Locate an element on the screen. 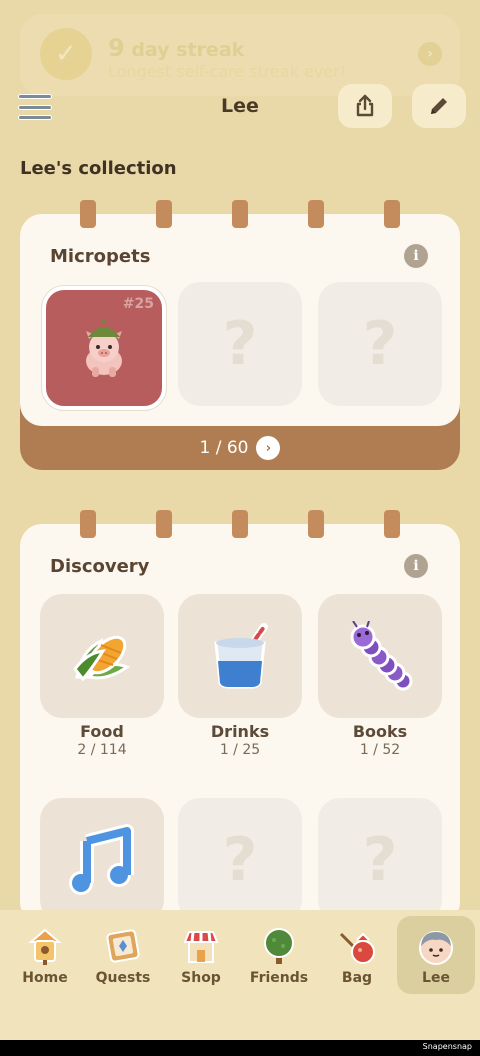 This screenshot has height=1056, width=480. quest-board-icon is located at coordinates (123, 946).